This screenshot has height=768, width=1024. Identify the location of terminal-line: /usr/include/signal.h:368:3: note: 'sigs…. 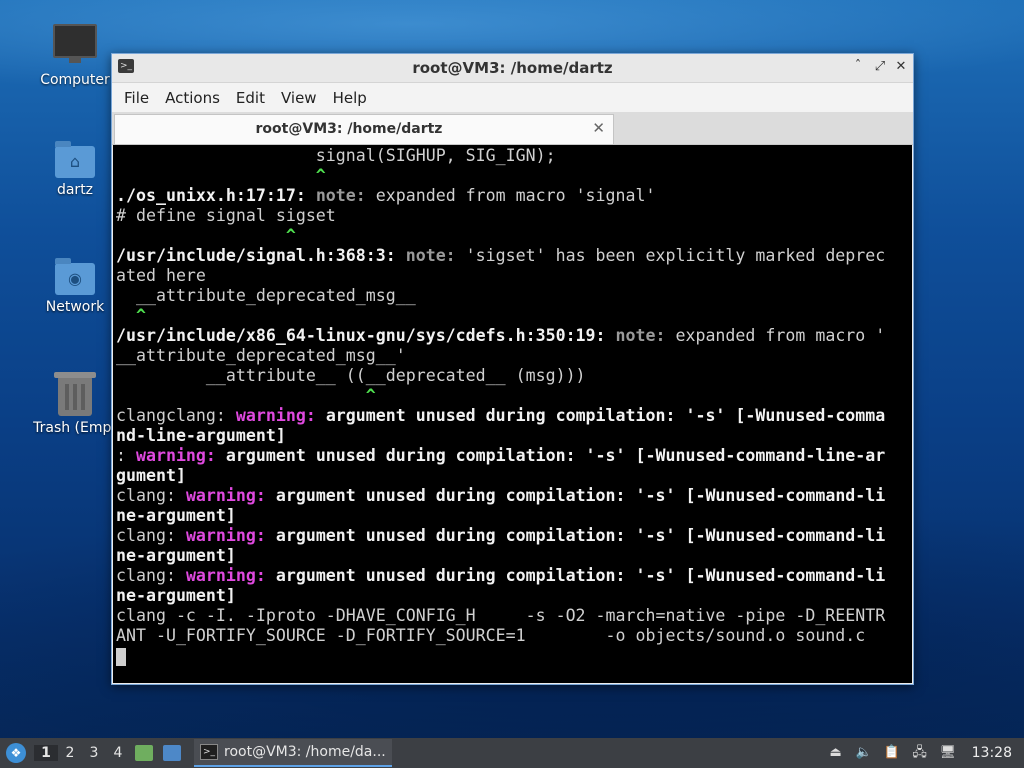
(513, 256).